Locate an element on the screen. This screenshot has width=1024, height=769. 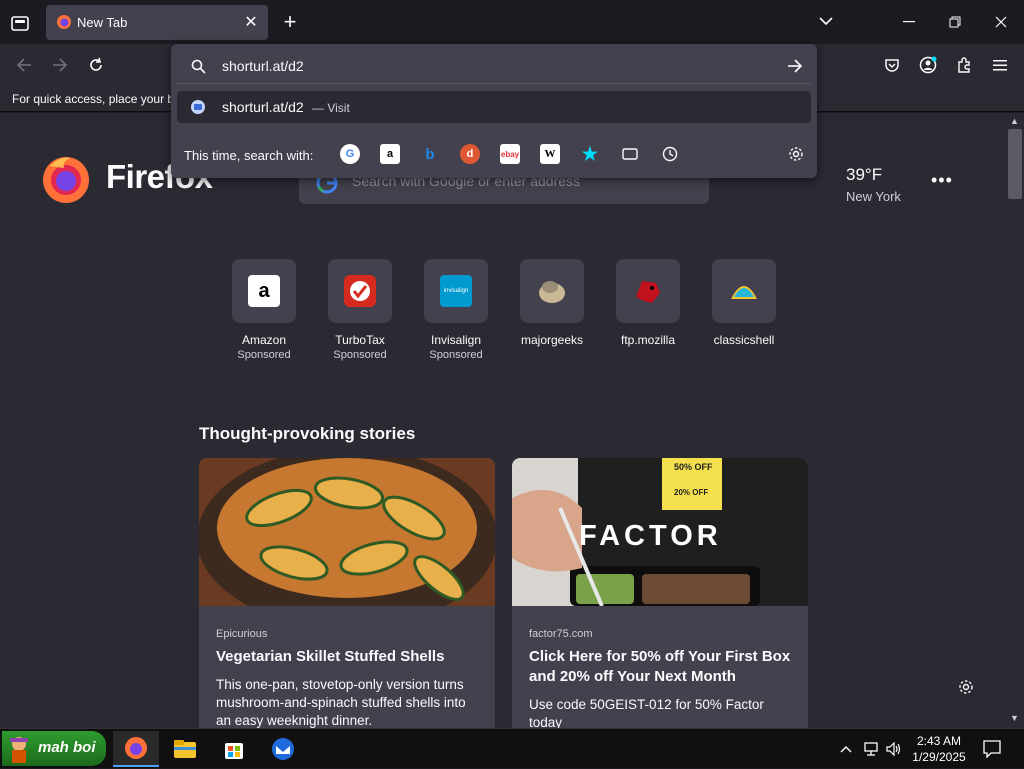
search-icon is located at coordinates (198, 66).